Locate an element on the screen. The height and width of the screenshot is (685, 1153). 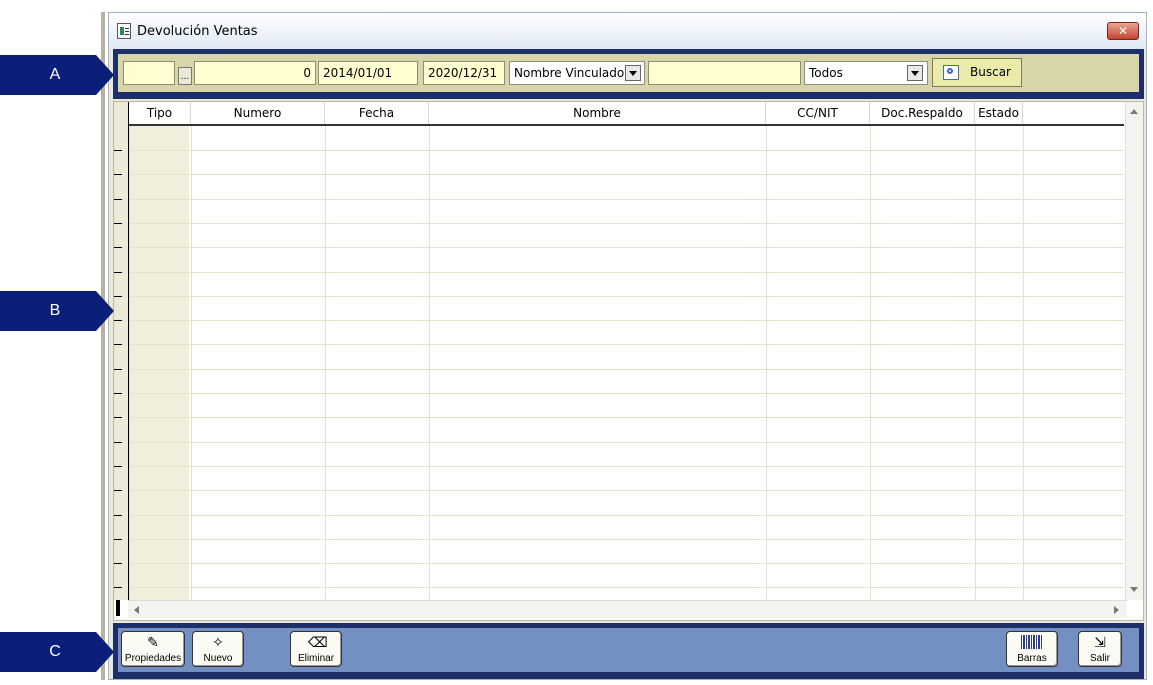
buscar-button: Buscar is located at coordinates (977, 72).